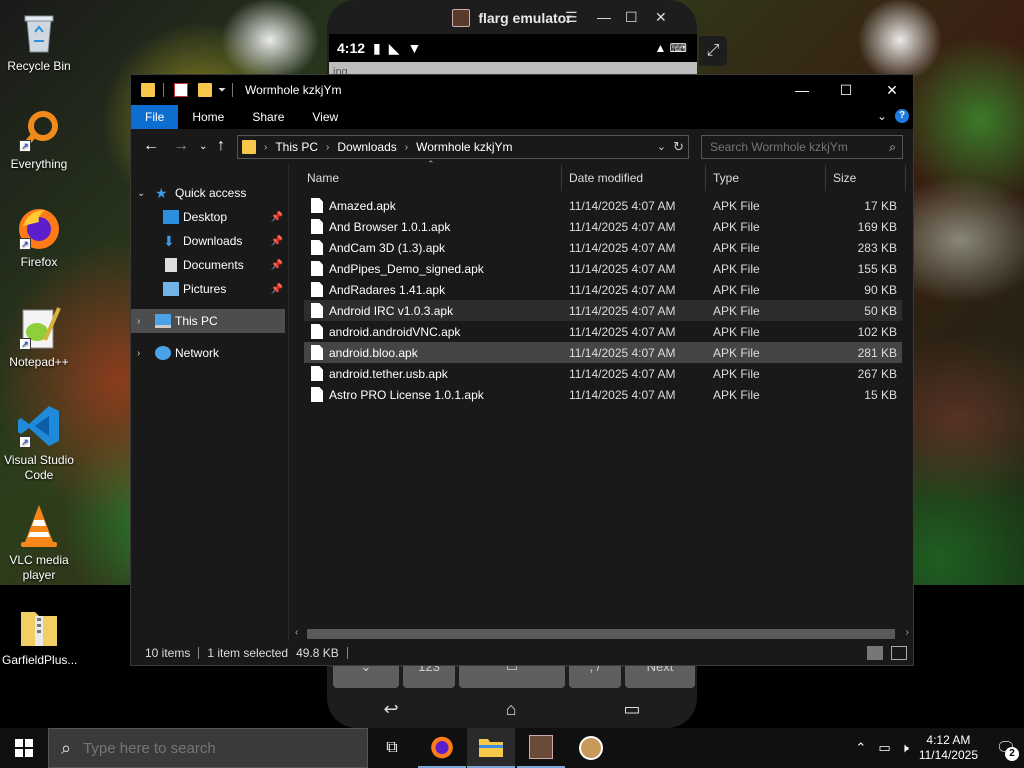  What do you see at coordinates (210, 241) in the screenshot?
I see `nav-downloads: ⬇ Downloads 📌` at bounding box center [210, 241].